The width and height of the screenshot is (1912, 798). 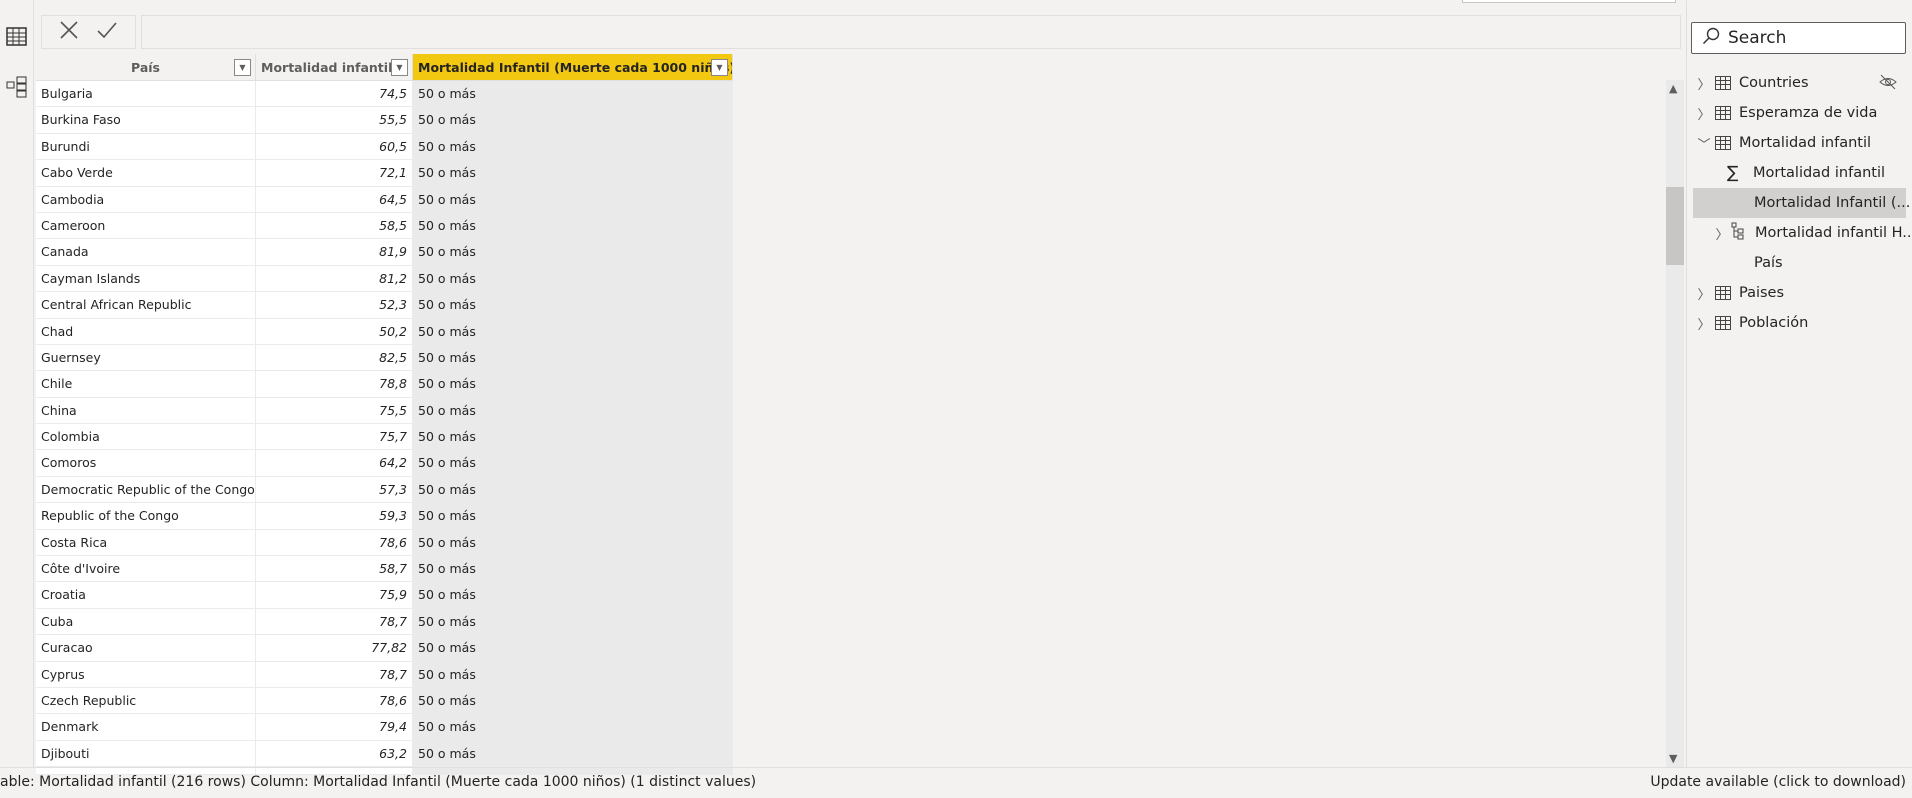 What do you see at coordinates (911, 32) in the screenshot?
I see `formula-input` at bounding box center [911, 32].